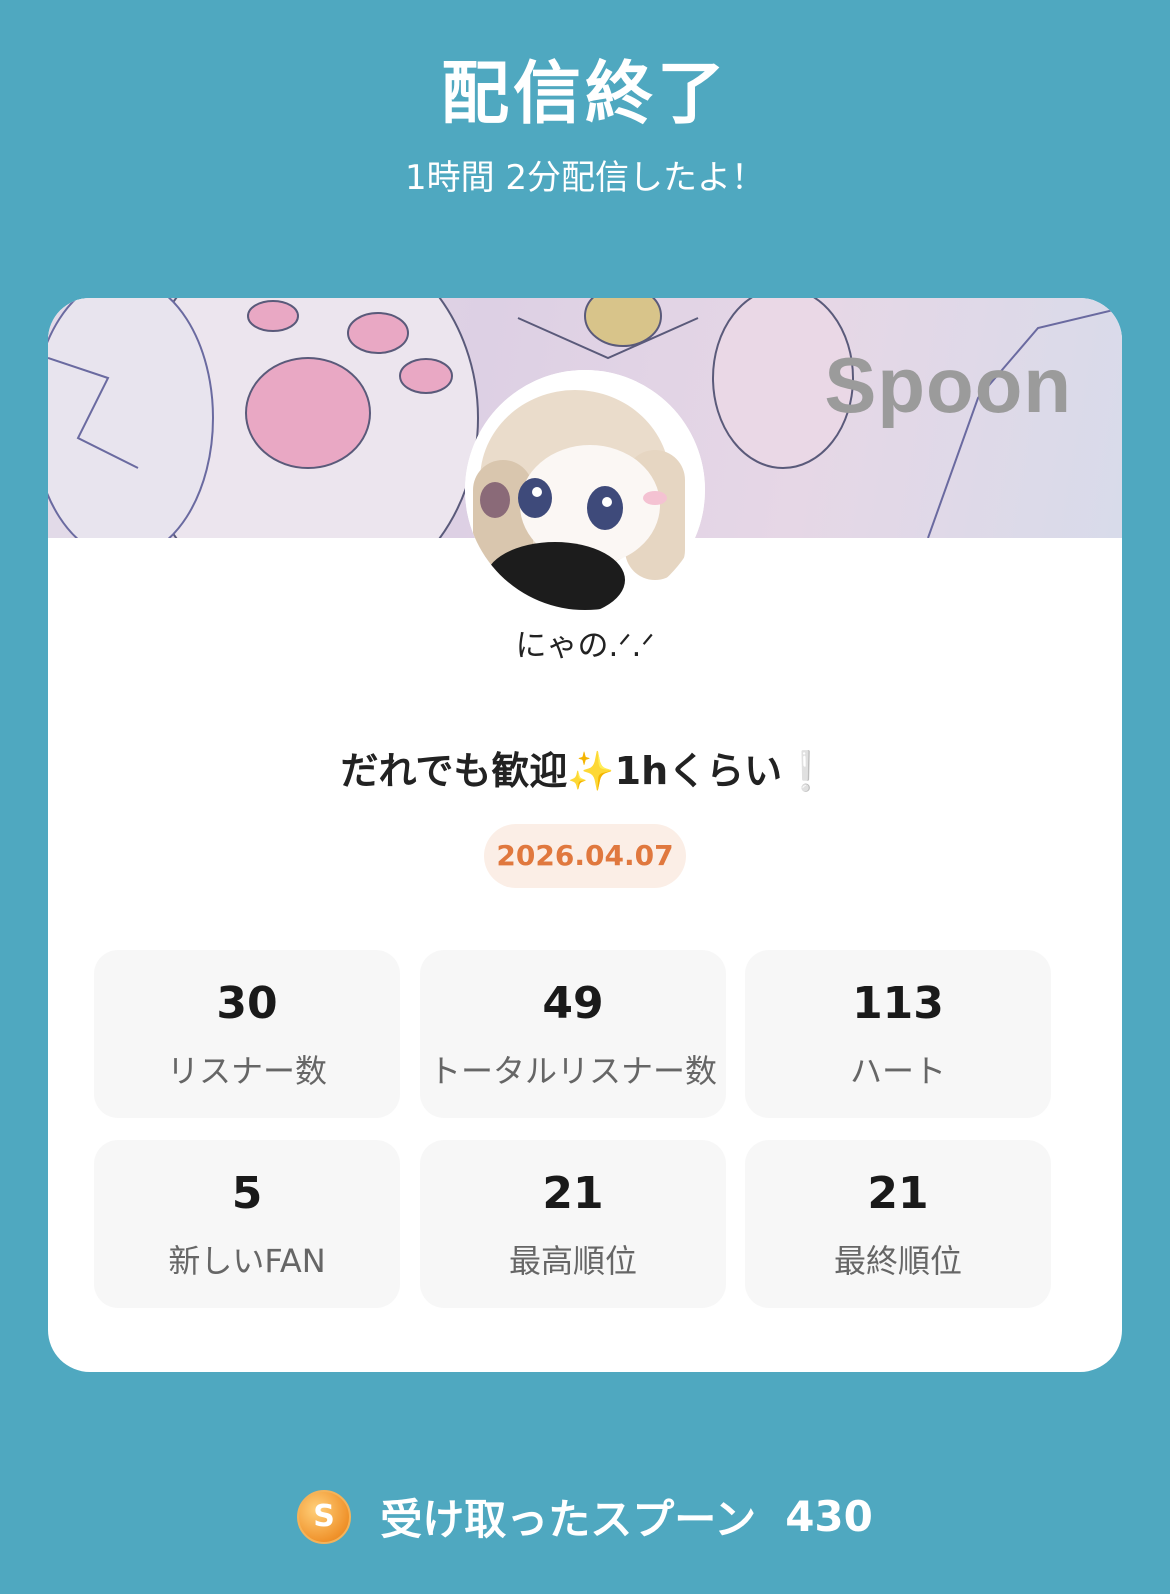 Image resolution: width=1170 pixels, height=1594 pixels. What do you see at coordinates (584, 94) in the screenshot?
I see `page-title: 配信終了` at bounding box center [584, 94].